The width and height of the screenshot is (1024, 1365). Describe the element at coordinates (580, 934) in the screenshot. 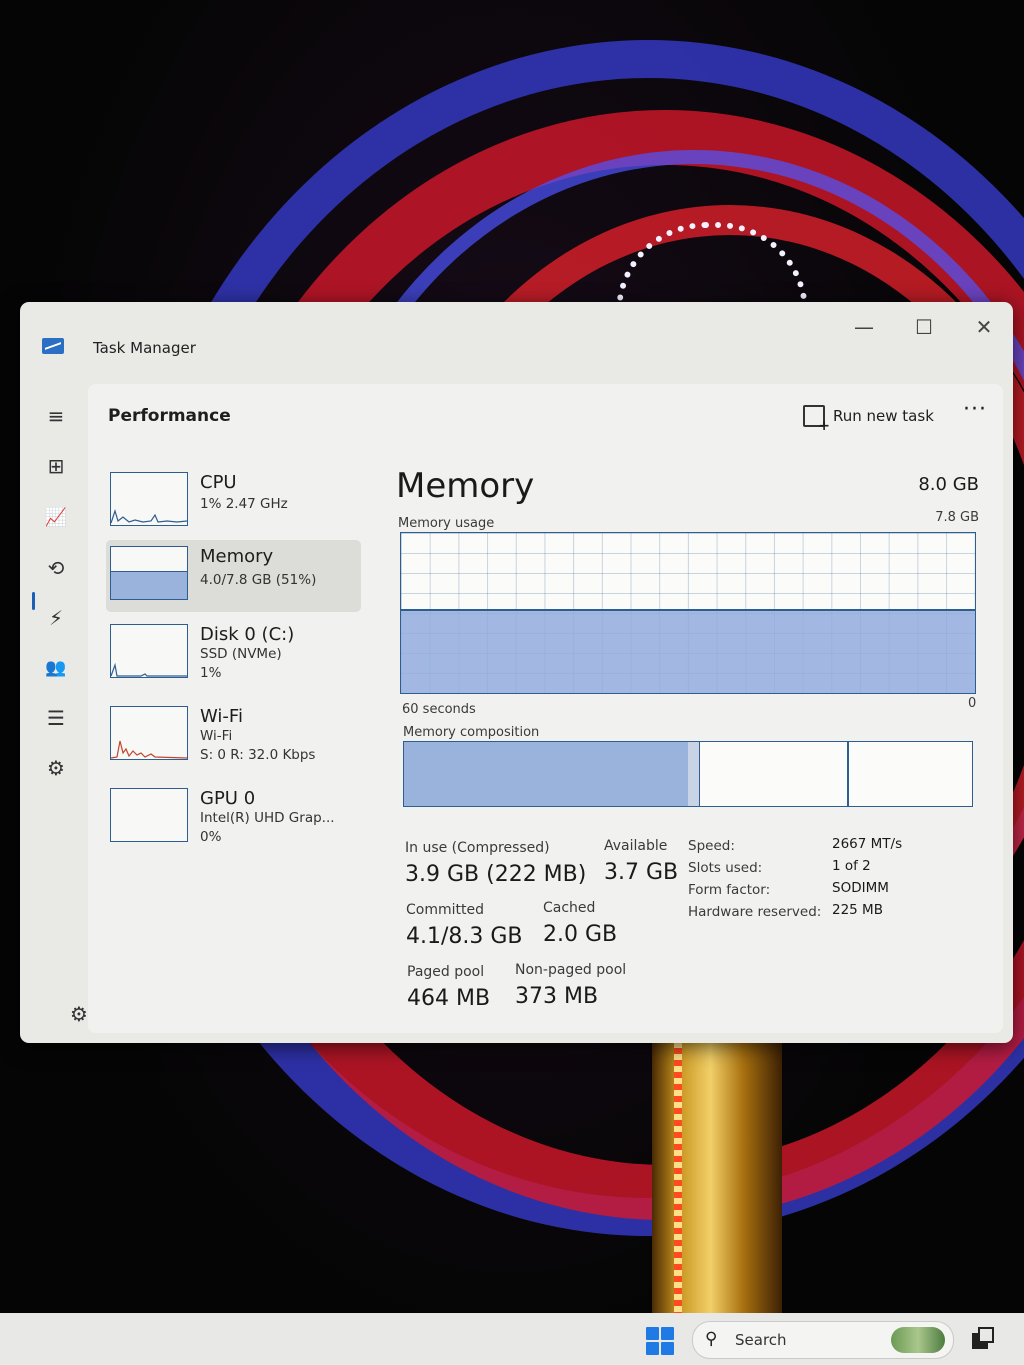

I see `cached-value: 2.0 GB` at that location.